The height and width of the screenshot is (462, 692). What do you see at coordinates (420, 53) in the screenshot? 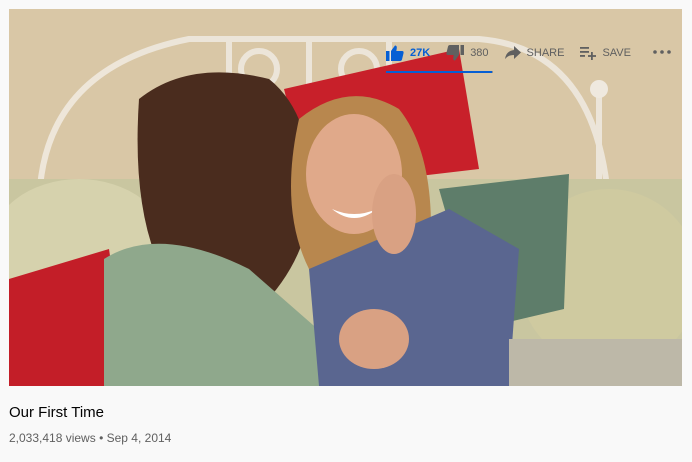
I see `like-count: 27K` at bounding box center [420, 53].